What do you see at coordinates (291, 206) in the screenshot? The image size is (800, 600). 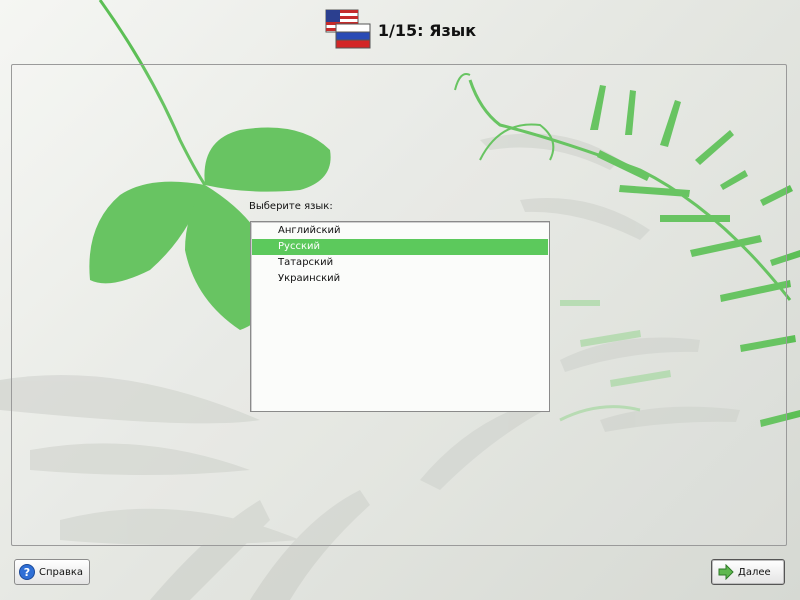 I see `language-prompt-label: Выберите язык:` at bounding box center [291, 206].